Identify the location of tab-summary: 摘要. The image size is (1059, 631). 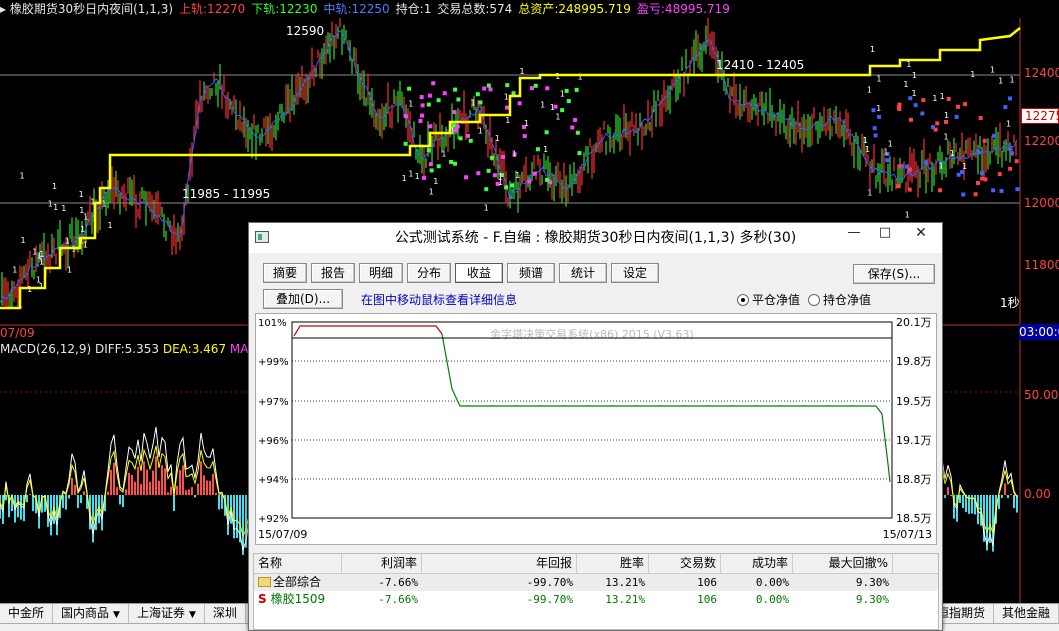
(285, 273).